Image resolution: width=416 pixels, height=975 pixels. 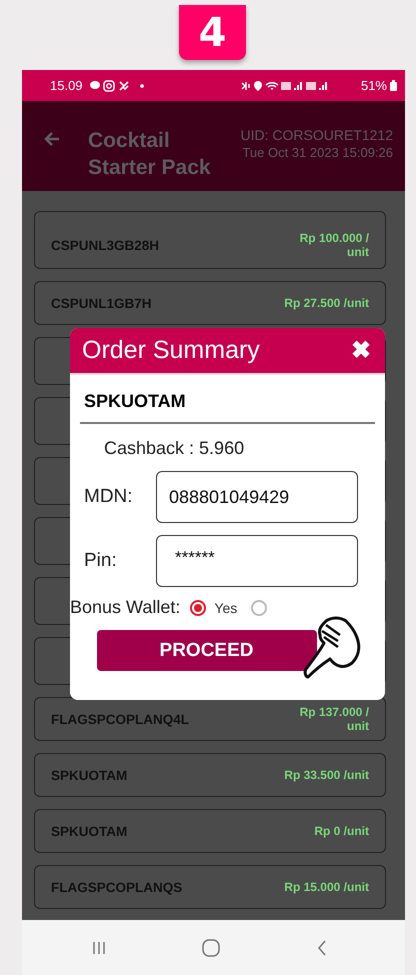 I want to click on radio-label: Yes, so click(x=226, y=608).